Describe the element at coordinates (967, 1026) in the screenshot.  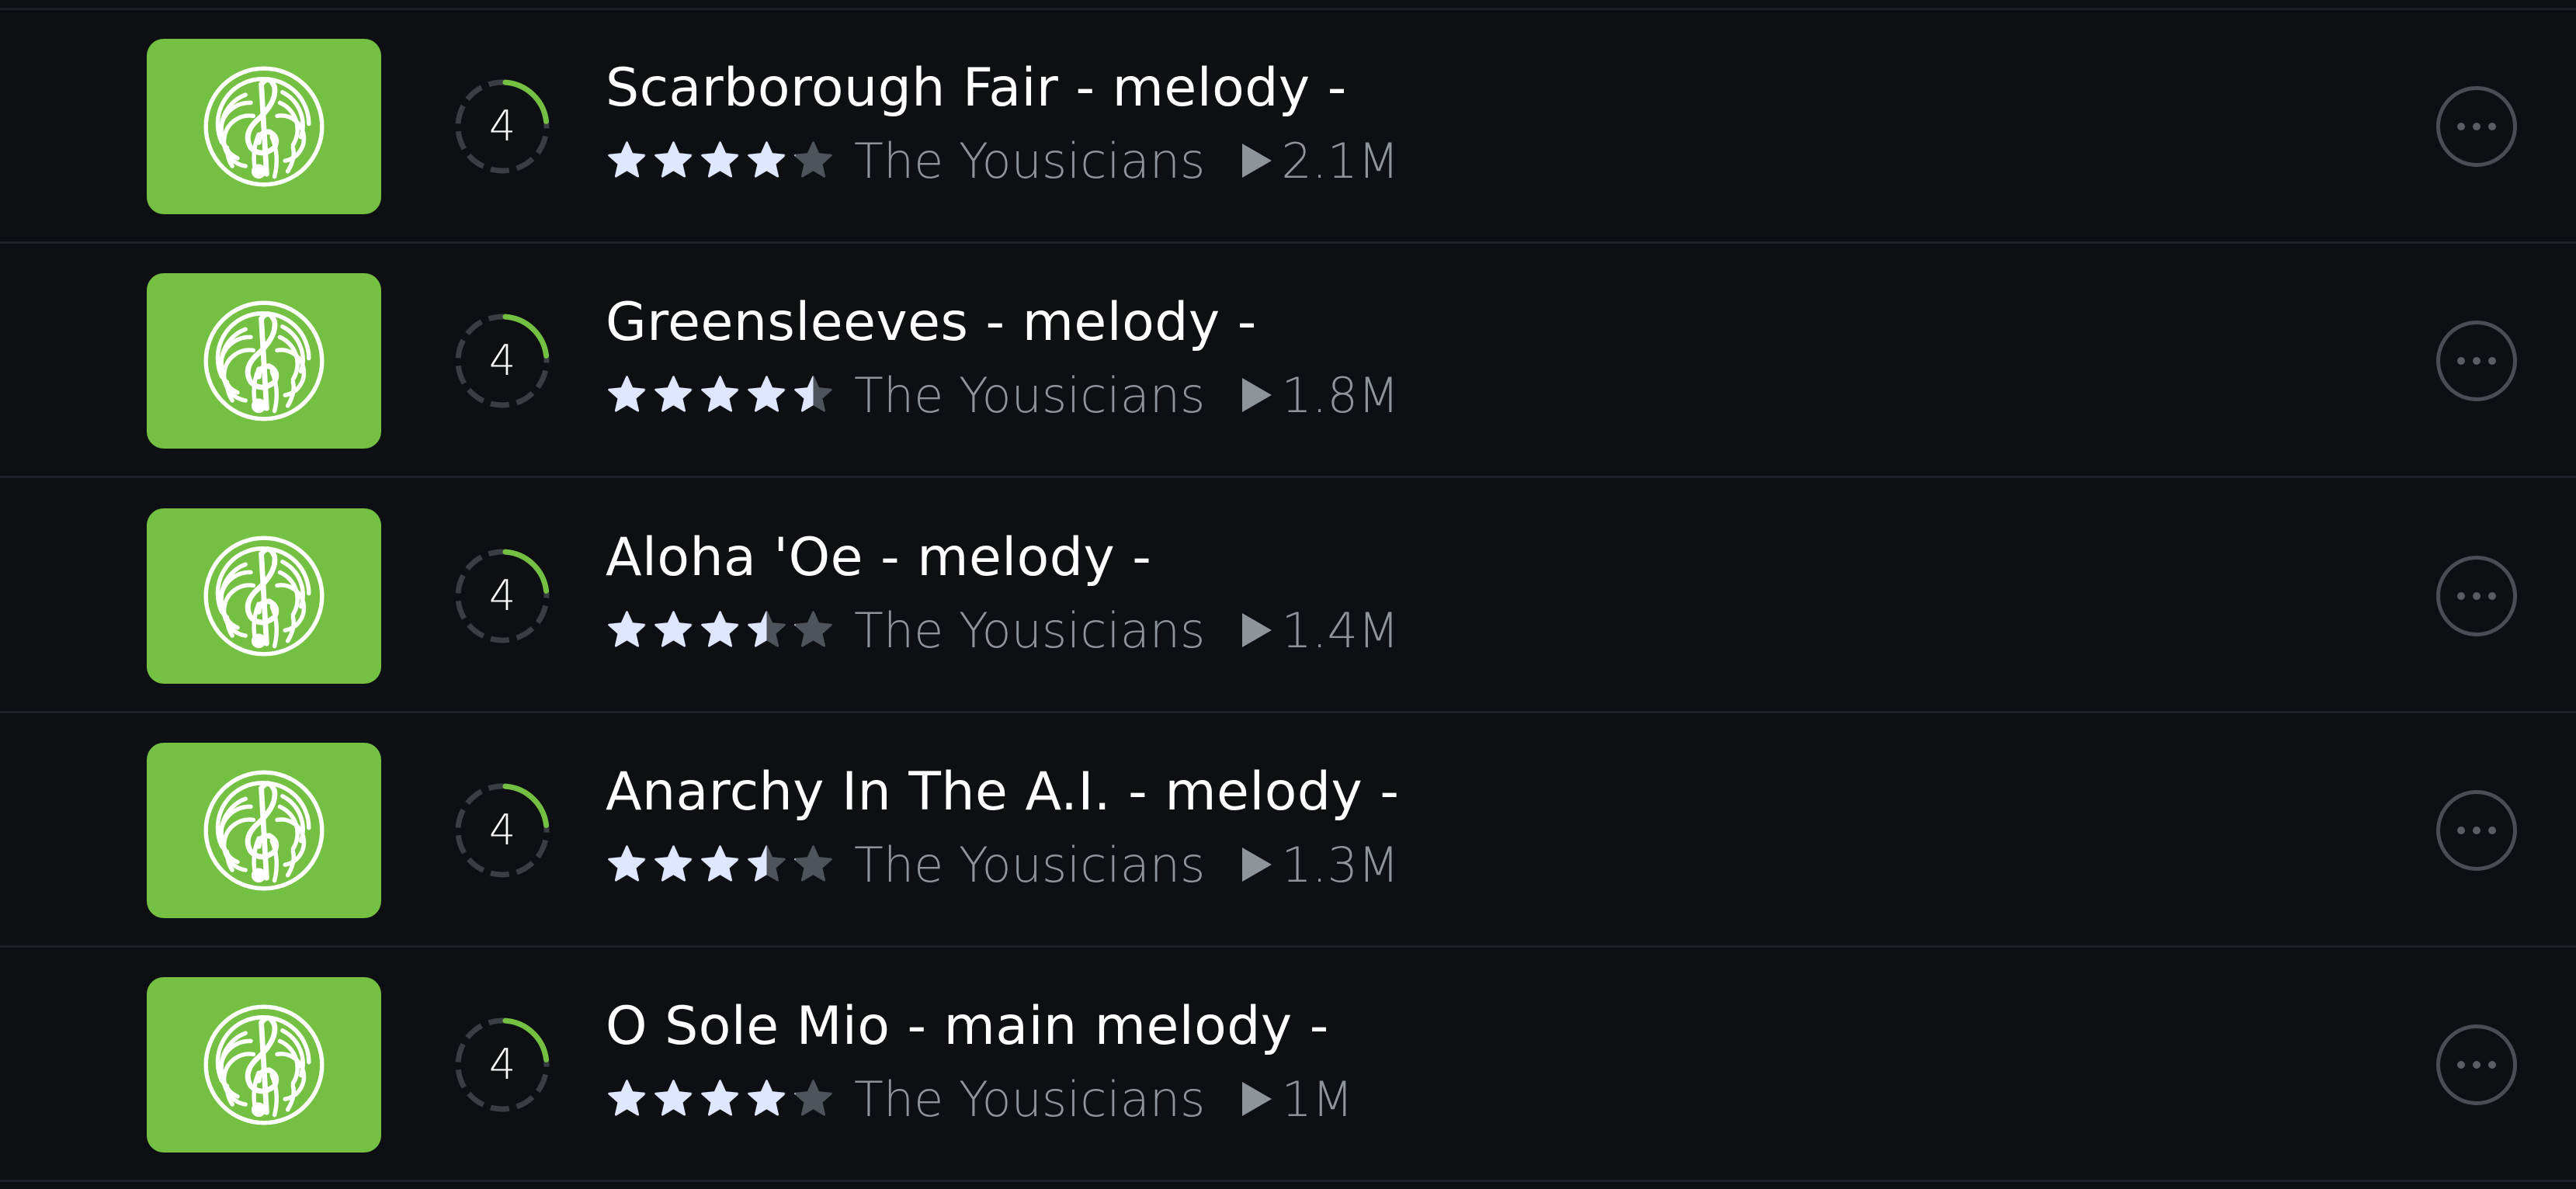
I see `song-title: O Sole Mio - main melody -` at that location.